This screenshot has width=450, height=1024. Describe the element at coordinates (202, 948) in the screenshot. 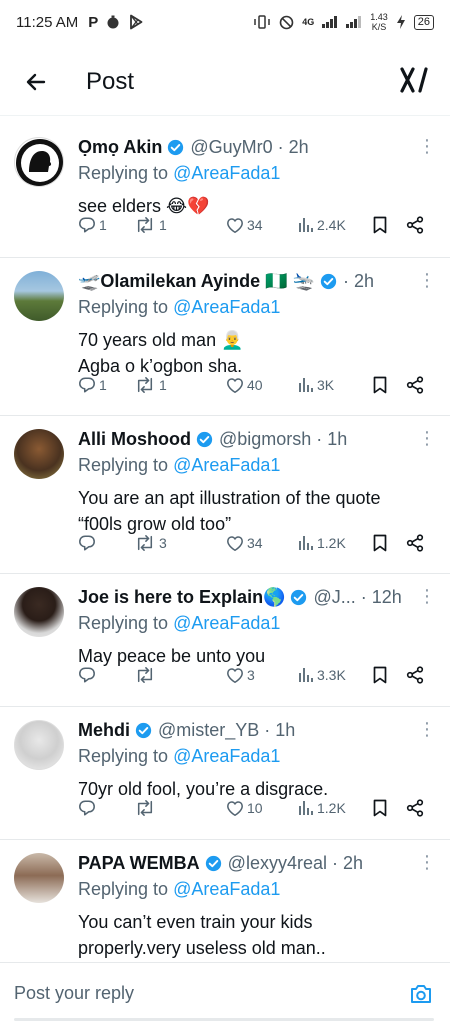

I see `post-text-line: properly.very useless old man..` at that location.